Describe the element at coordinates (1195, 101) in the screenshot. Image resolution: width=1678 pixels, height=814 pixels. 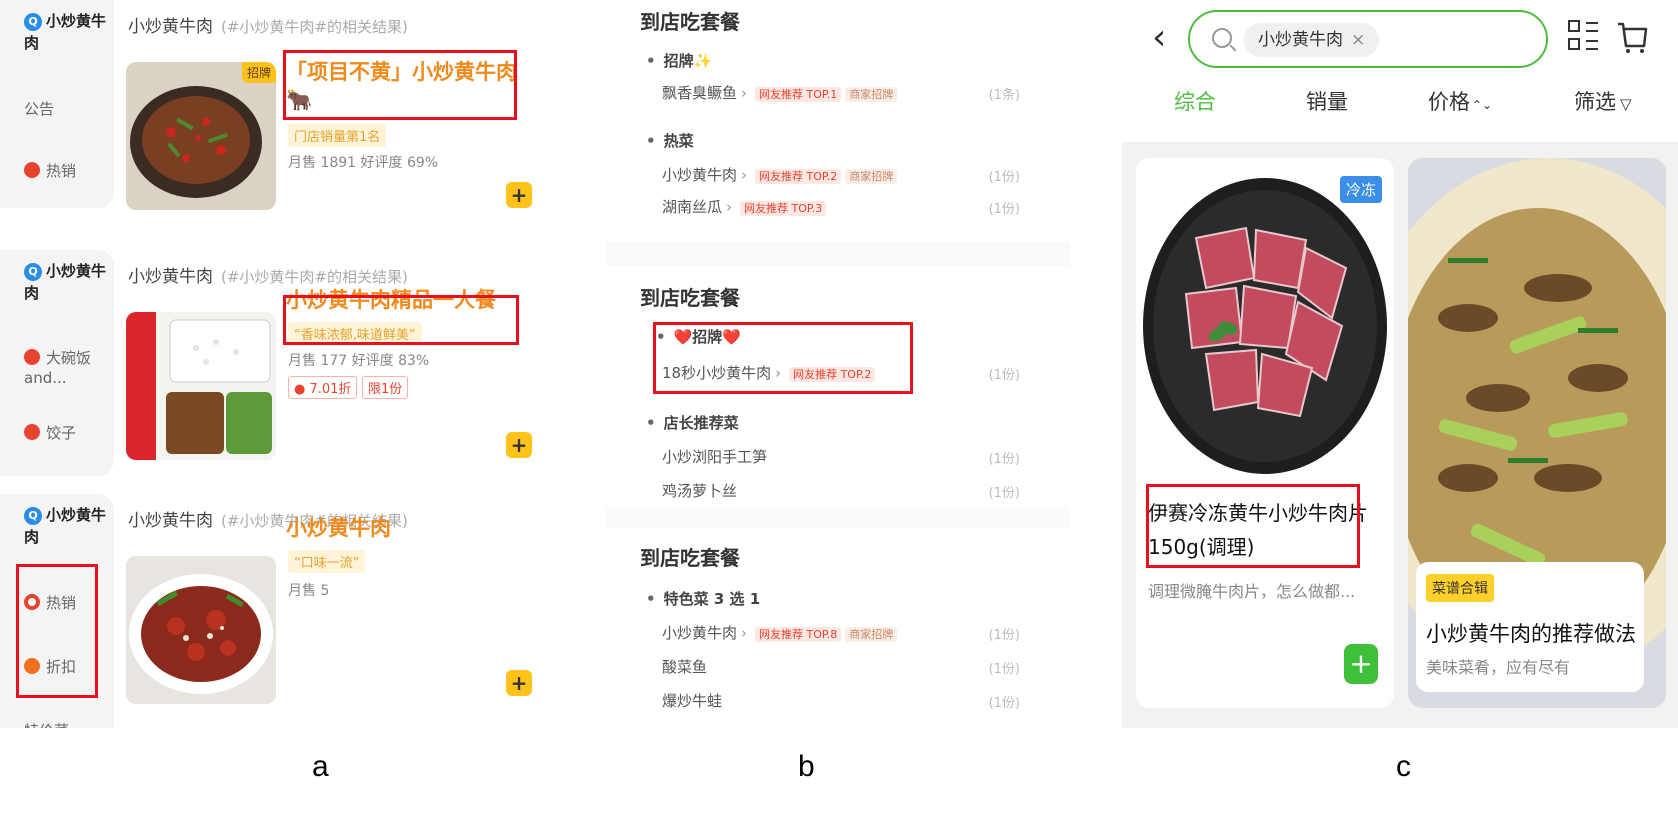
I see `tab-overall: 综合` at that location.